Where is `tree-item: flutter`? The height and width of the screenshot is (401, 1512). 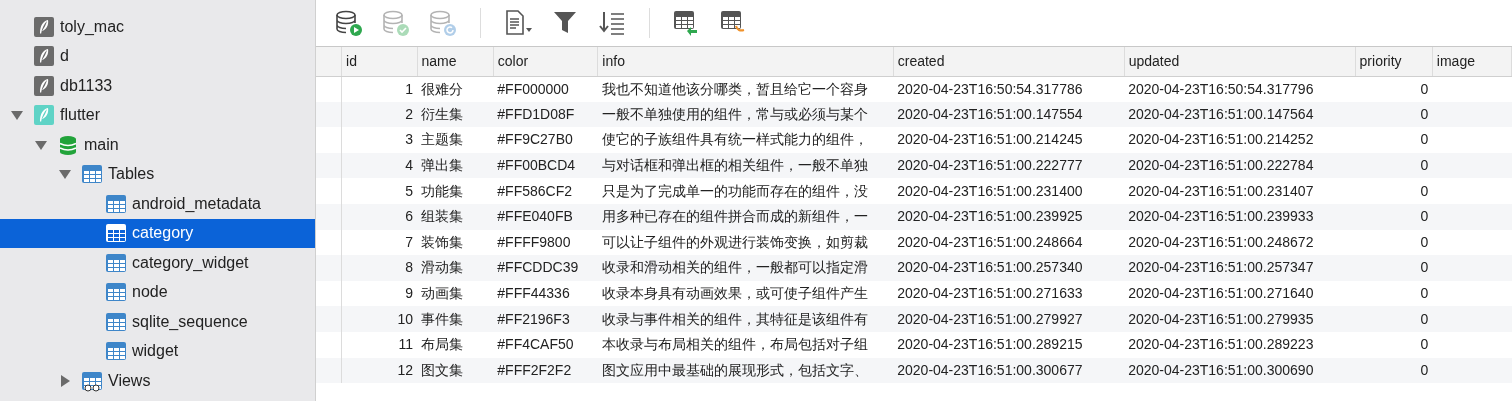
tree-item: flutter is located at coordinates (157, 115).